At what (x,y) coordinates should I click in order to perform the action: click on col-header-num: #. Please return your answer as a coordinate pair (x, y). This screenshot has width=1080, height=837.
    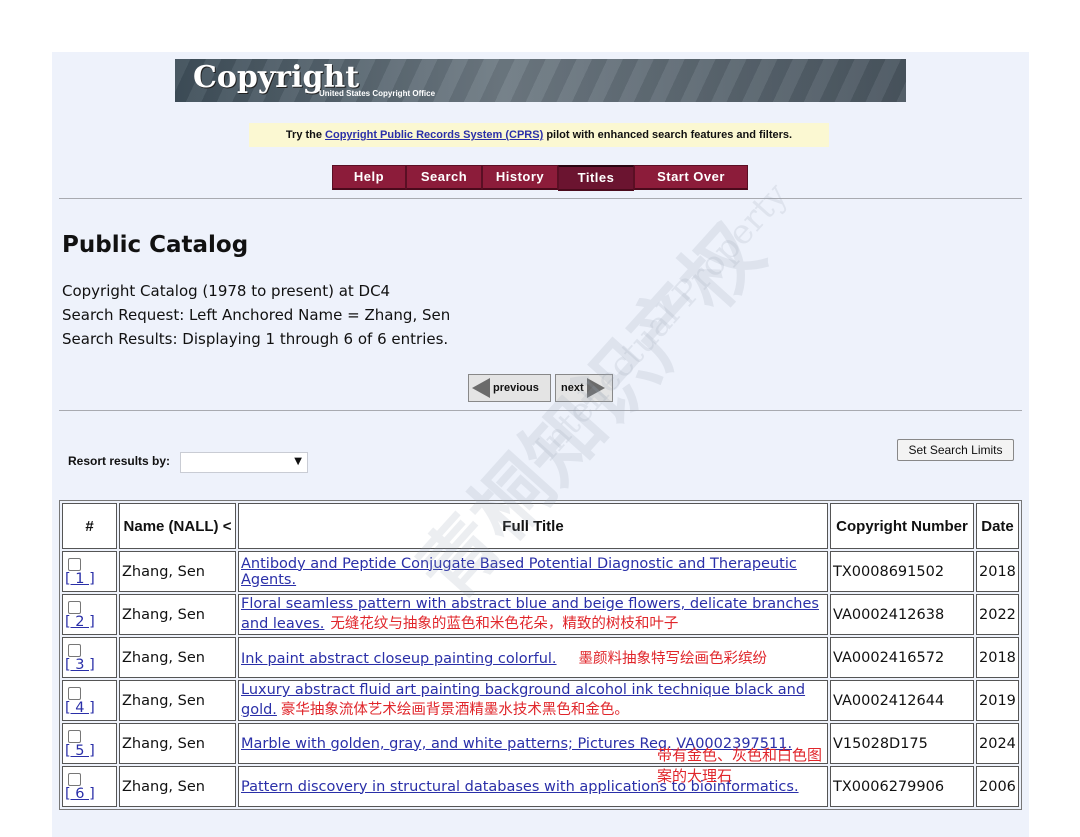
    Looking at the image, I should click on (89, 526).